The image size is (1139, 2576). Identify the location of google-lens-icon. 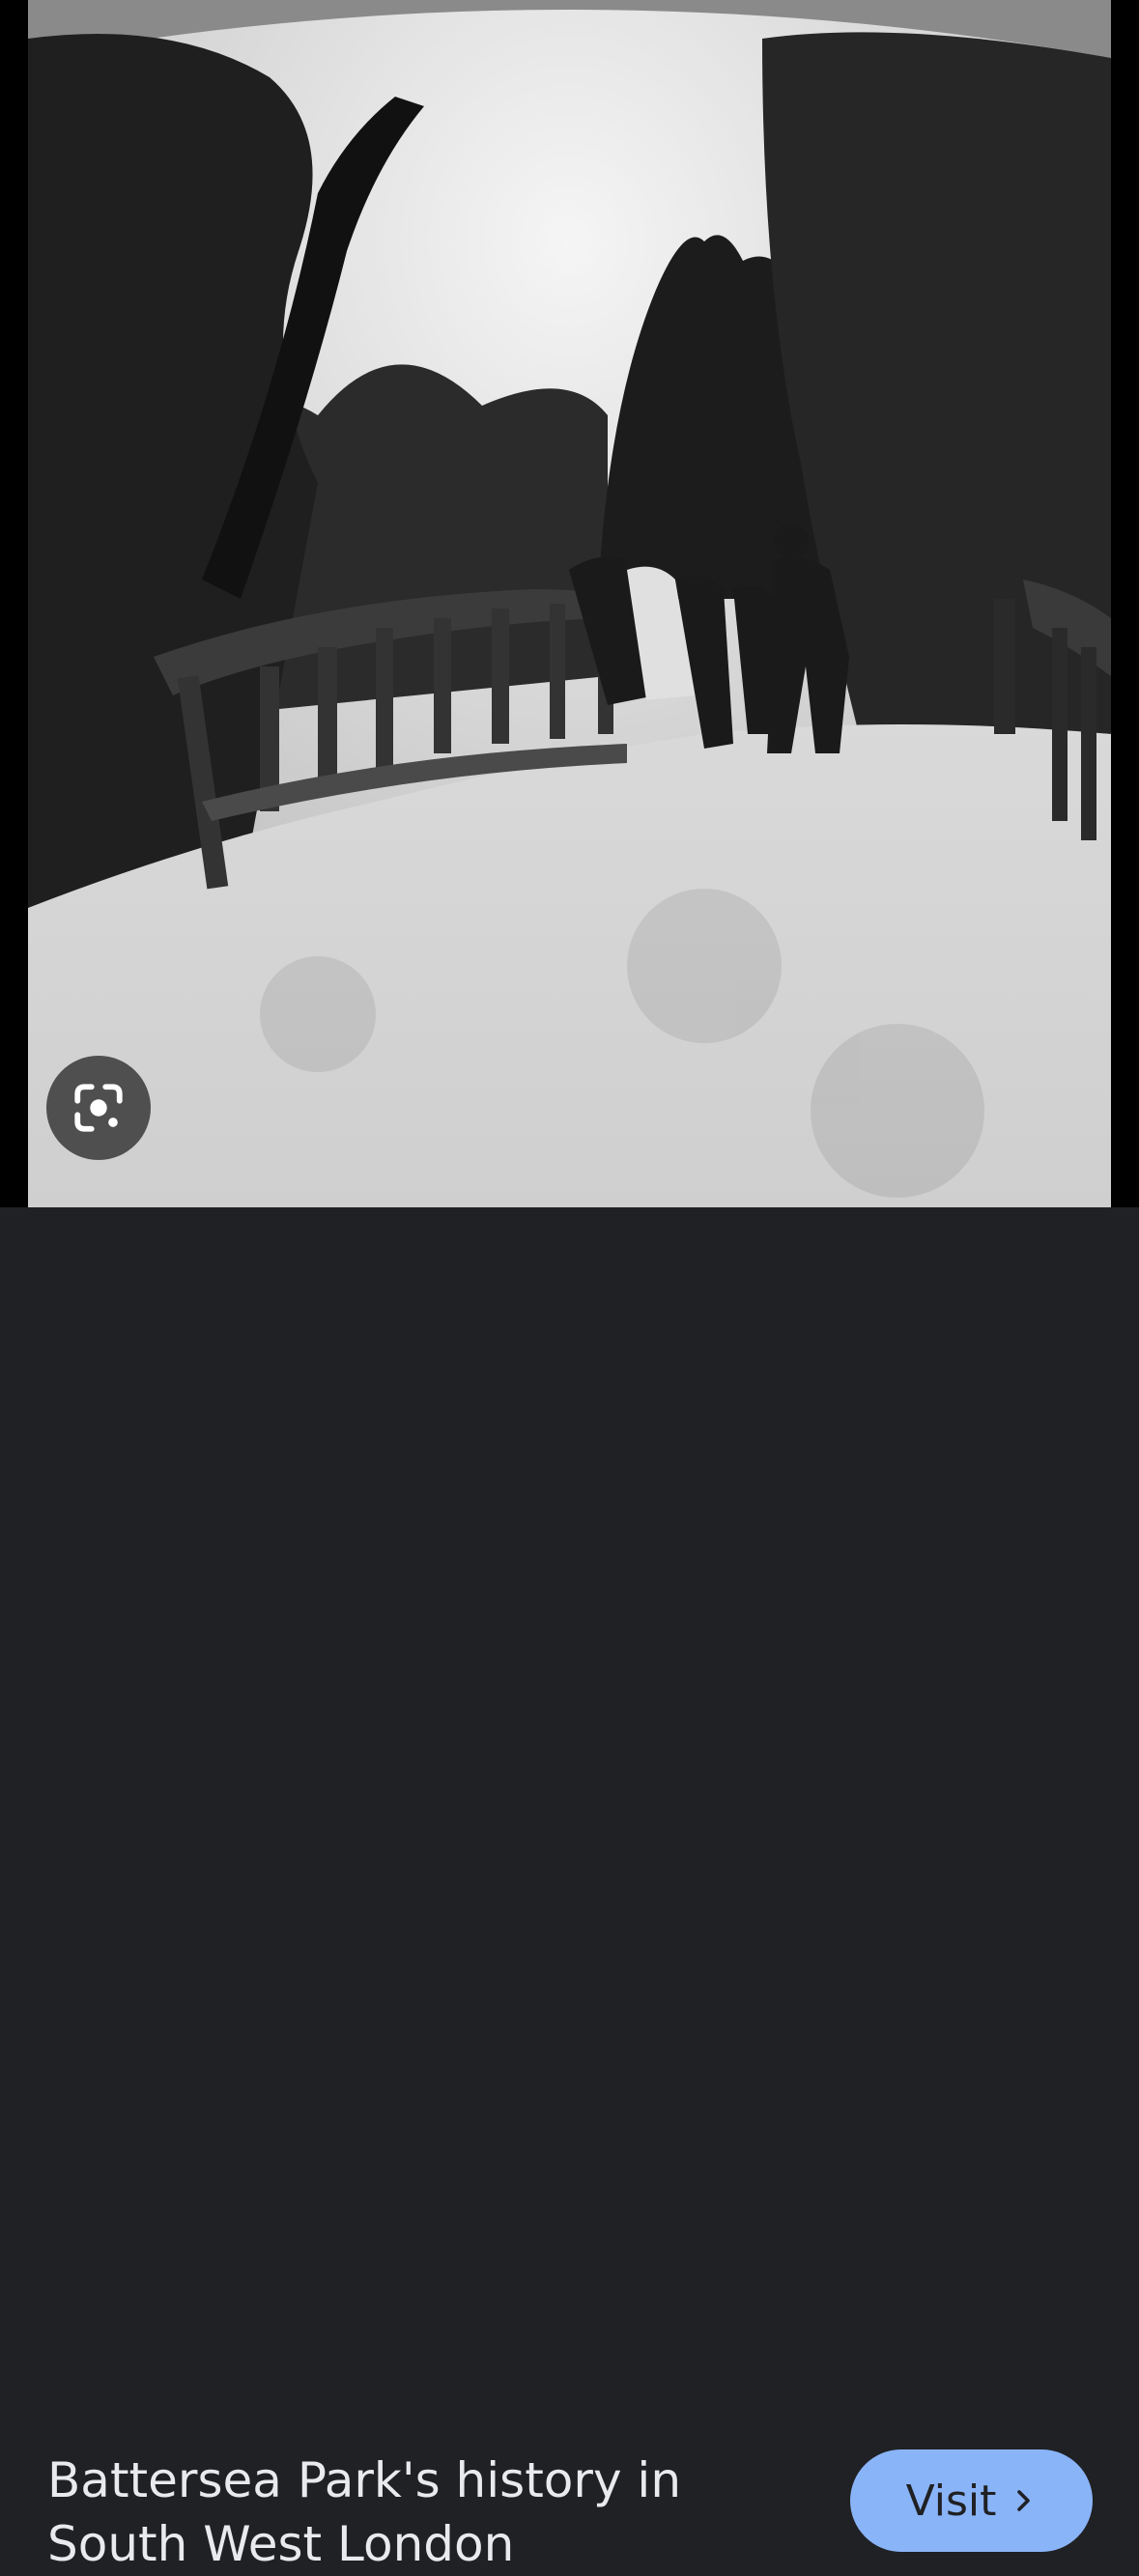
(98, 1108).